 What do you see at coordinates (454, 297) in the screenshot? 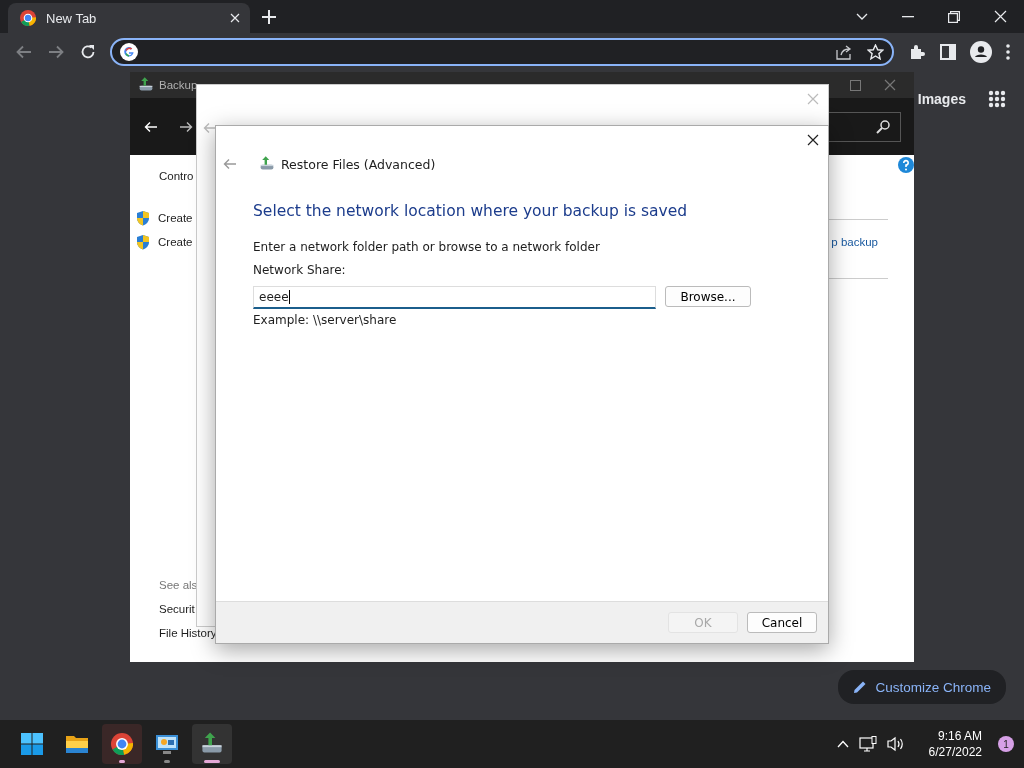
I see `network-share-field: eeee` at bounding box center [454, 297].